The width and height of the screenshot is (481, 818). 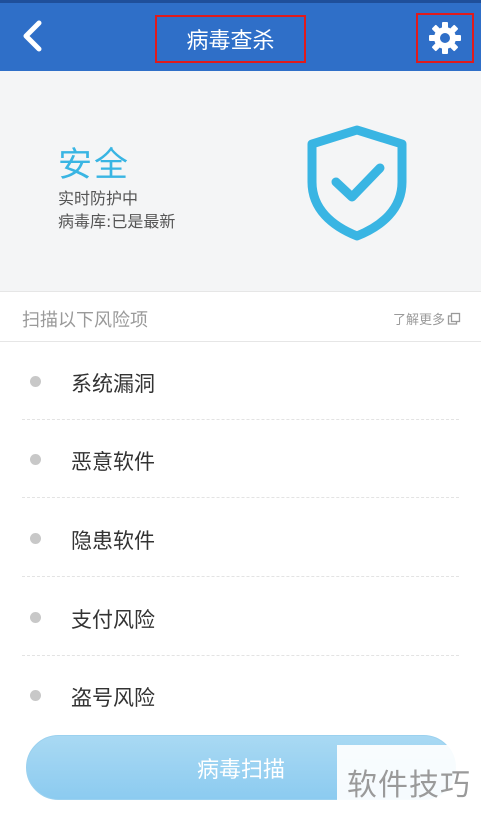 What do you see at coordinates (454, 318) in the screenshot?
I see `external-link-icon` at bounding box center [454, 318].